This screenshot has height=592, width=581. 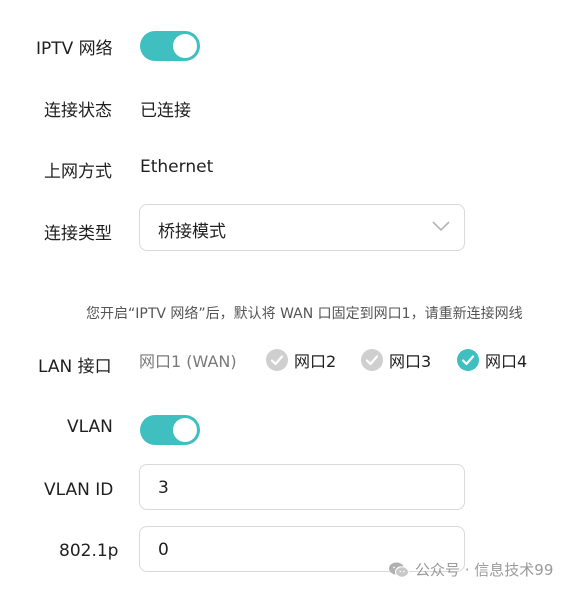 What do you see at coordinates (177, 167) in the screenshot?
I see `access-method-value: Ethernet` at bounding box center [177, 167].